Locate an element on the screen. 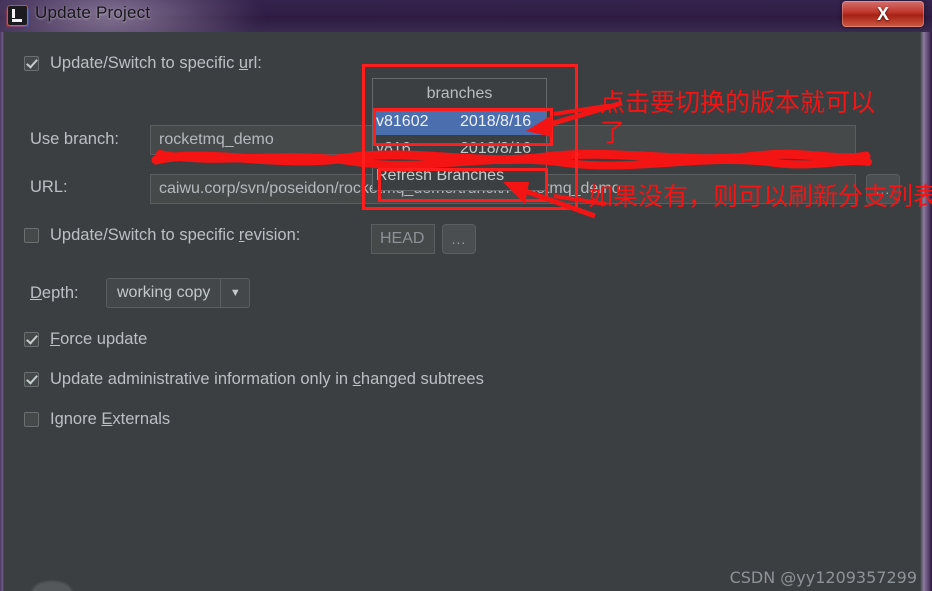  depth-select: working copy ▼ is located at coordinates (178, 293).